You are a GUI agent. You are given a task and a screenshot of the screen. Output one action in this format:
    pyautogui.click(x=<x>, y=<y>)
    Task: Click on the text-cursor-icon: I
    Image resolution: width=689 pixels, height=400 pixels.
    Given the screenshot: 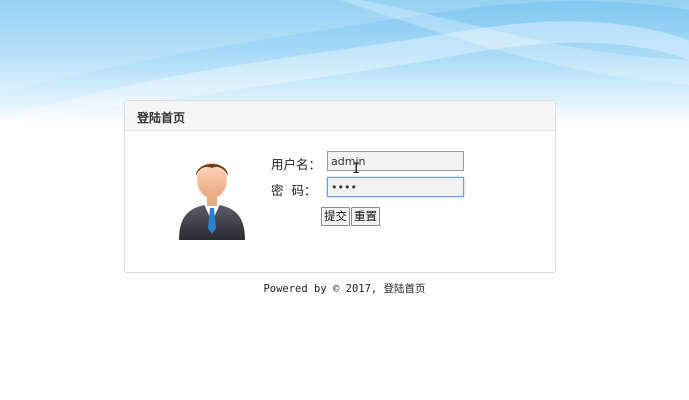 What is the action you would take?
    pyautogui.click(x=356, y=169)
    